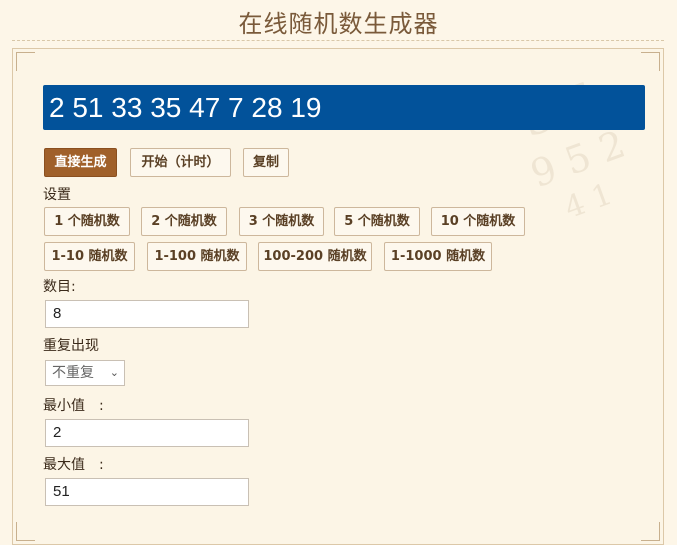 This screenshot has height=545, width=677. I want to click on svg-text: 9 5 2, so click(578, 159).